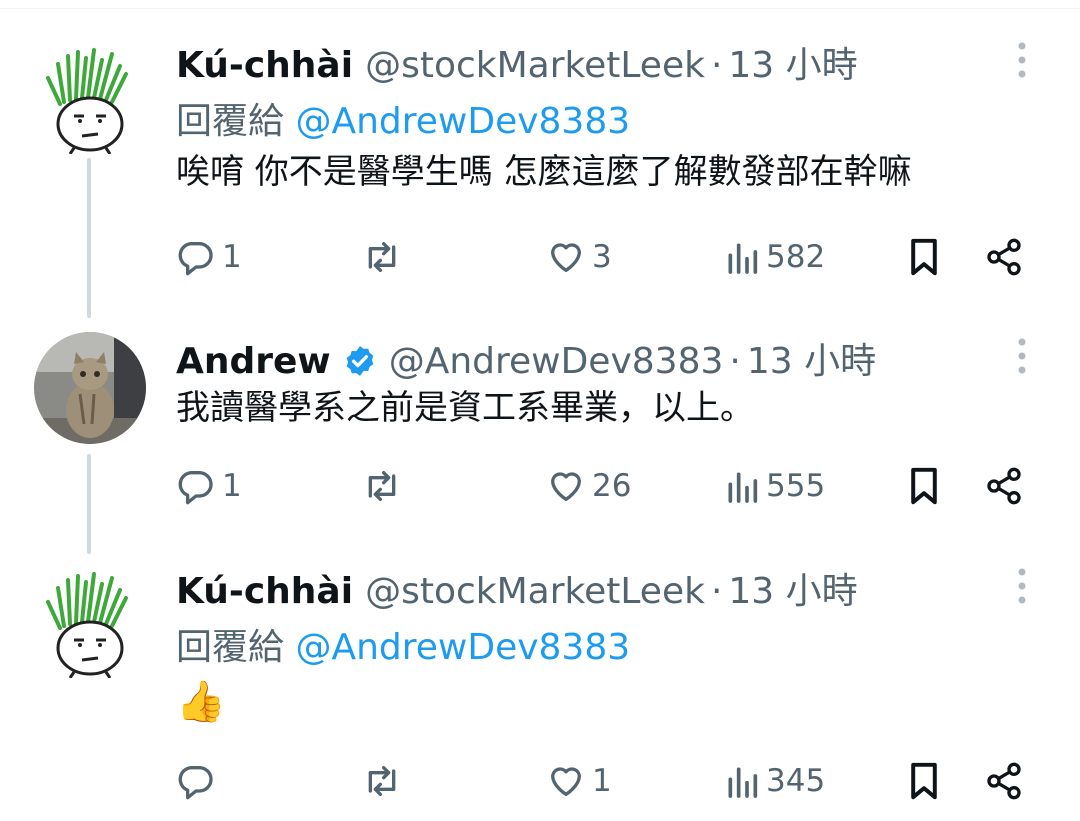 Image resolution: width=1080 pixels, height=821 pixels. What do you see at coordinates (253, 361) in the screenshot?
I see `display-name: Andrew` at bounding box center [253, 361].